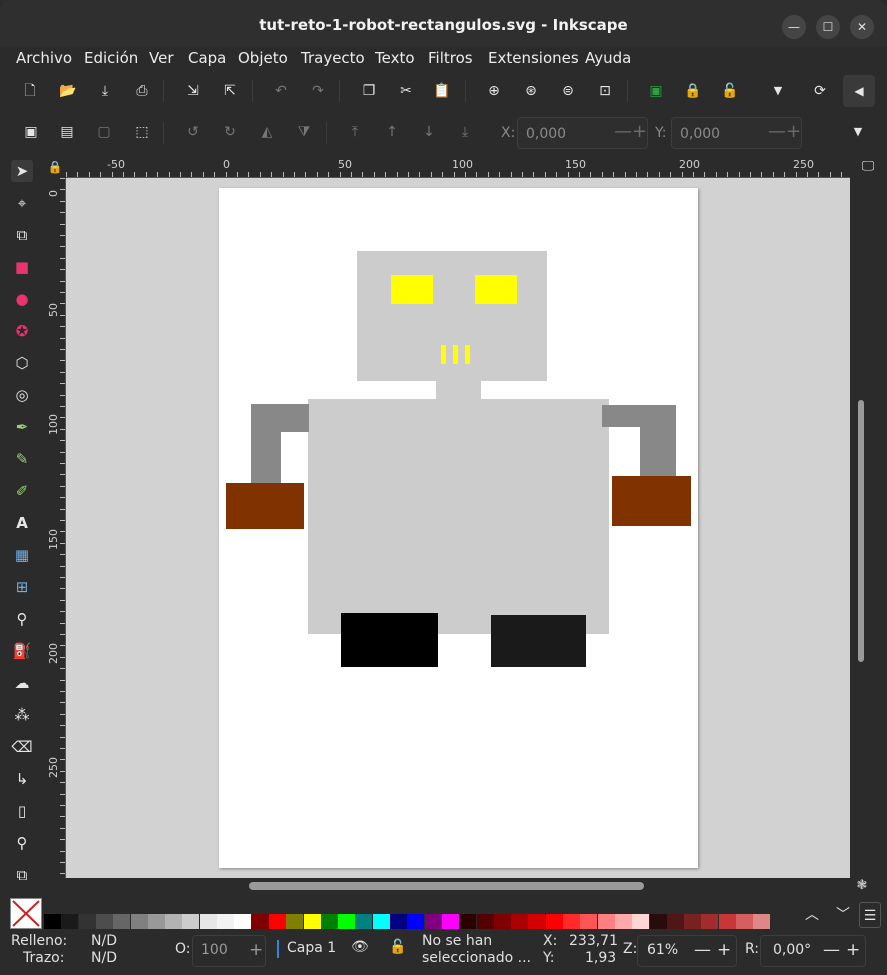 Image resolution: width=887 pixels, height=975 pixels. What do you see at coordinates (333, 58) in the screenshot?
I see `menu-trayecto: Trayecto` at bounding box center [333, 58].